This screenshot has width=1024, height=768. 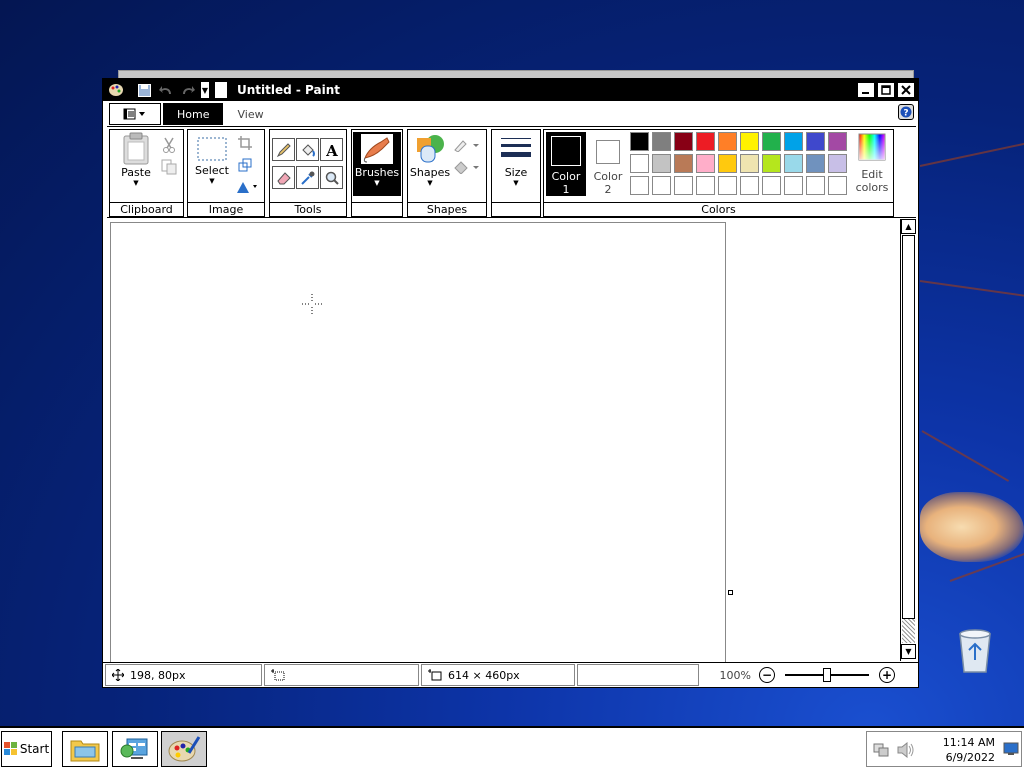 What do you see at coordinates (908, 427) in the screenshot?
I see `scroll-thumb` at bounding box center [908, 427].